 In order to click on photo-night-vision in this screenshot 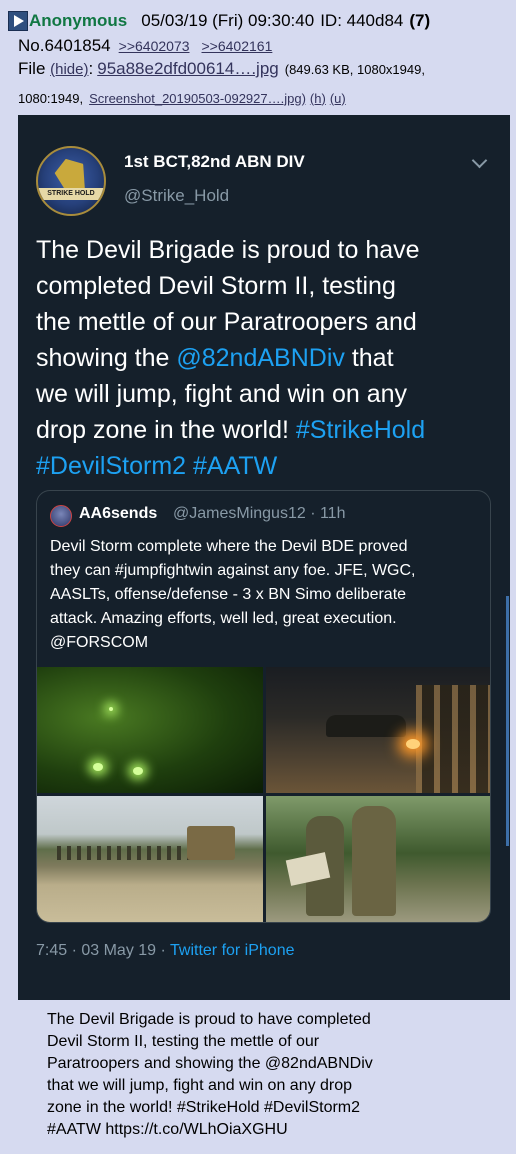, I will do `click(150, 730)`.